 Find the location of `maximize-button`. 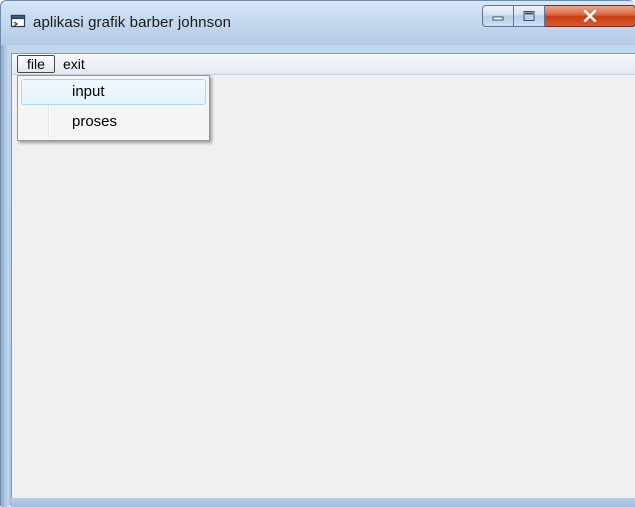

maximize-button is located at coordinates (529, 16).